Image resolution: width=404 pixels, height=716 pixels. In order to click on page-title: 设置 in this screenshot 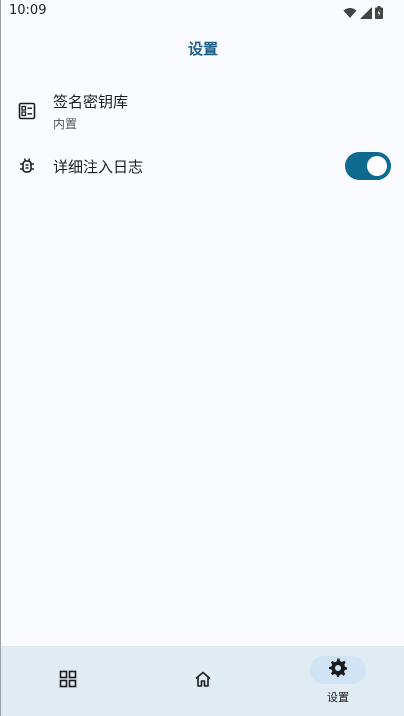, I will do `click(202, 49)`.